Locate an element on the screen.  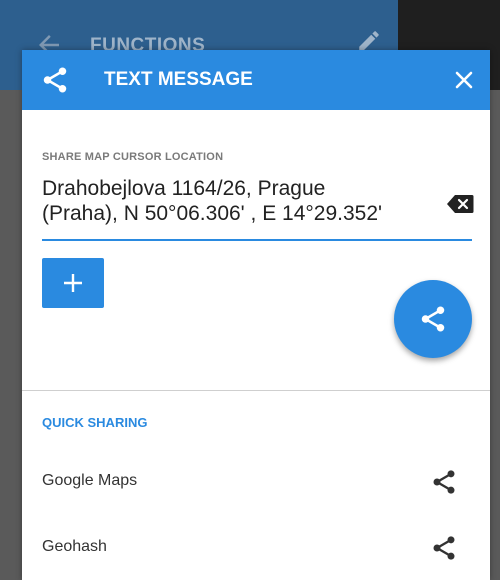
dialog-title: TEXT MESSAGE is located at coordinates (178, 79).